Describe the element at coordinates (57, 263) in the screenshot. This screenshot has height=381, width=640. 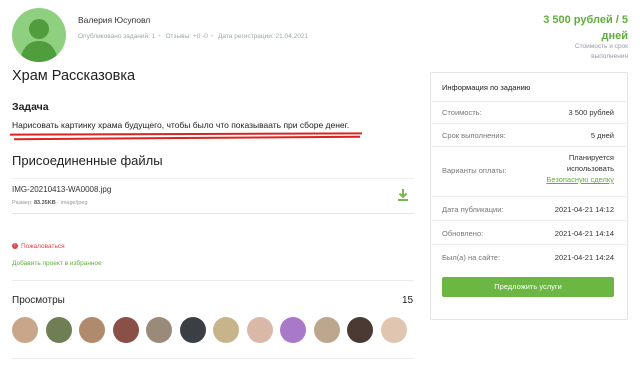
I see `add-favorite-link: Добавить проект в избранное` at that location.